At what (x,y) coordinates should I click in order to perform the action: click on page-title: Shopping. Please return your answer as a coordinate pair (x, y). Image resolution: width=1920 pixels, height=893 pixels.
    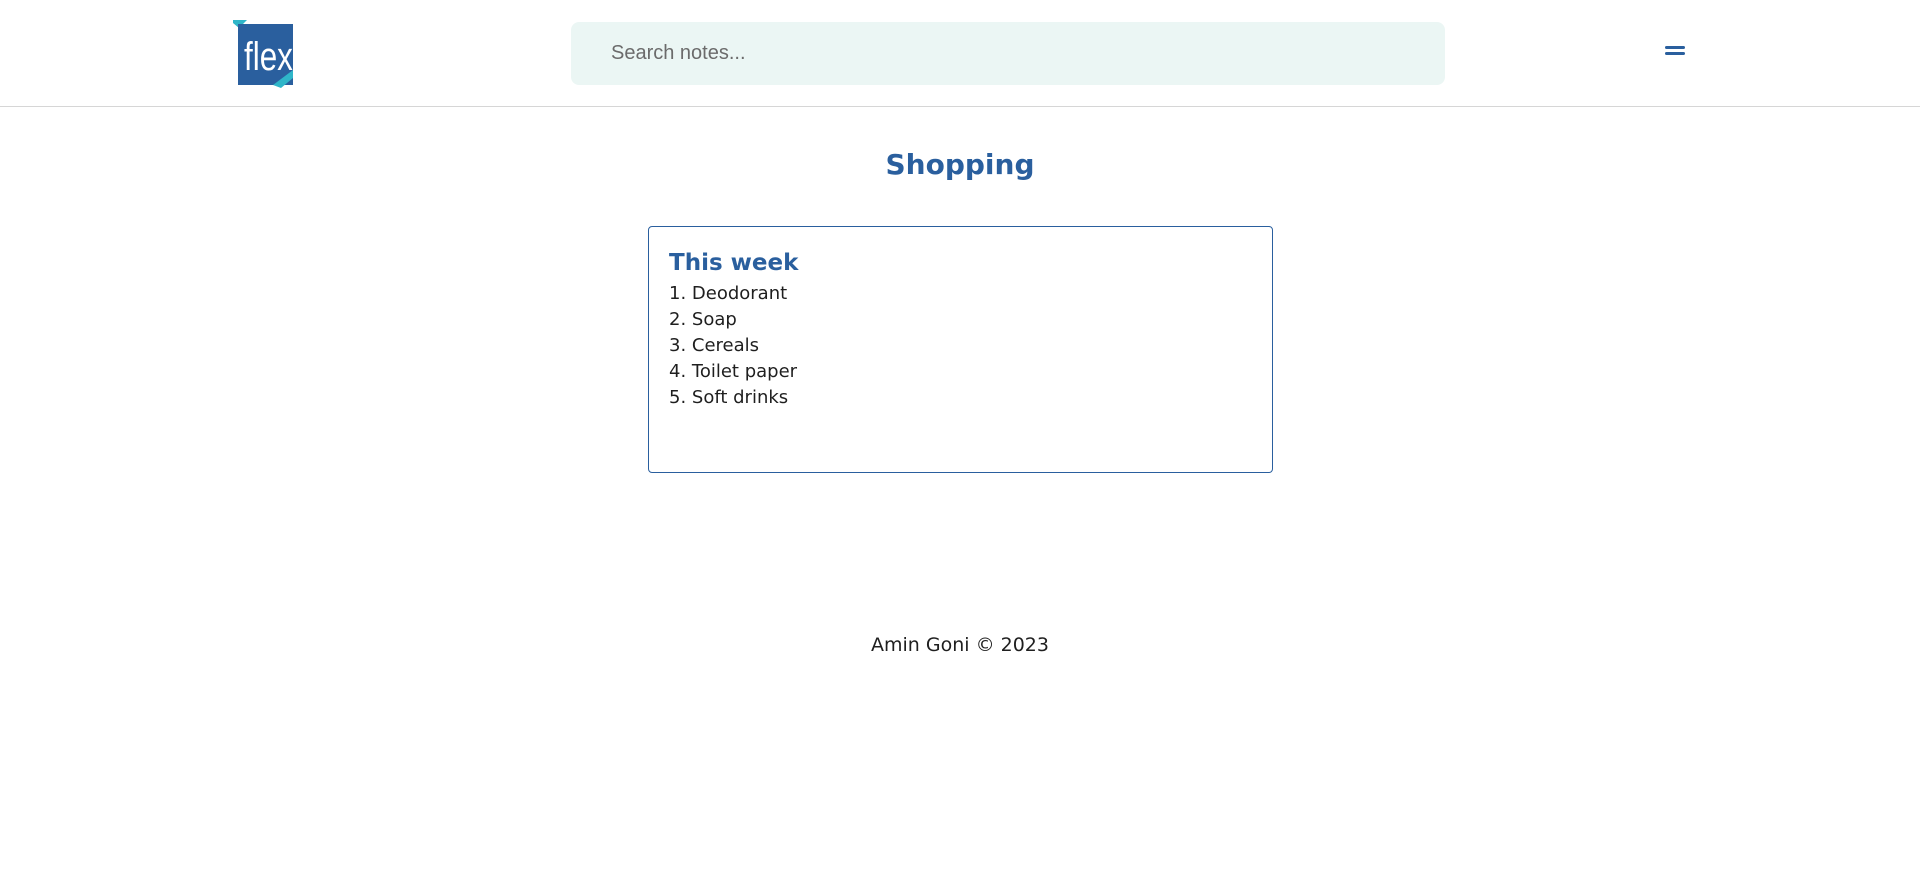
    Looking at the image, I should click on (960, 164).